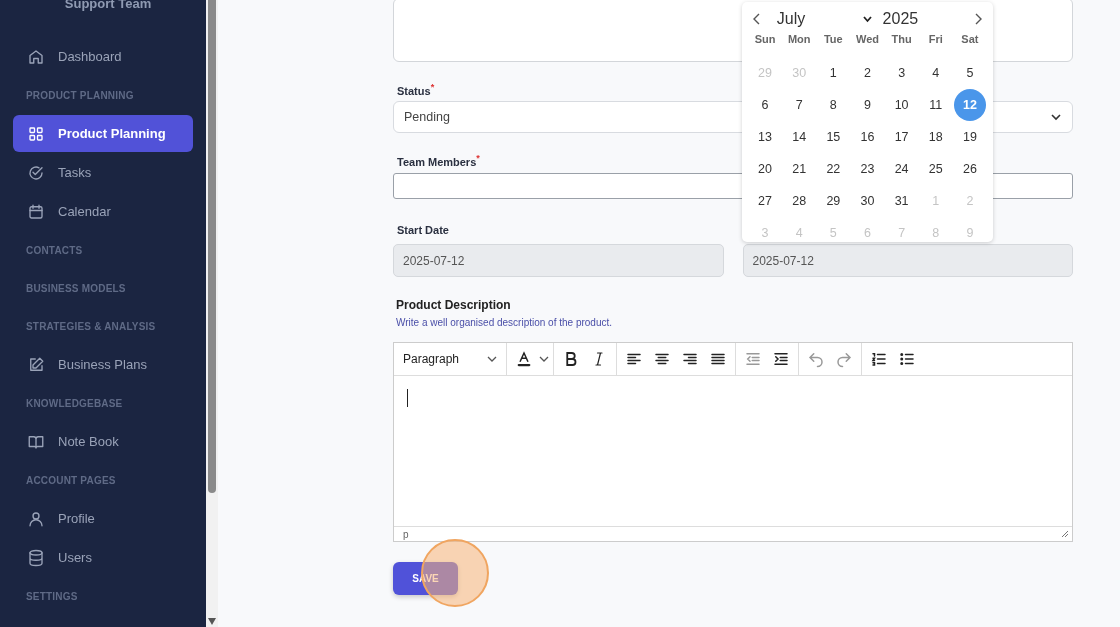 This screenshot has height=627, width=1120. I want to click on section-header: ACCOUNT PAGES, so click(71, 481).